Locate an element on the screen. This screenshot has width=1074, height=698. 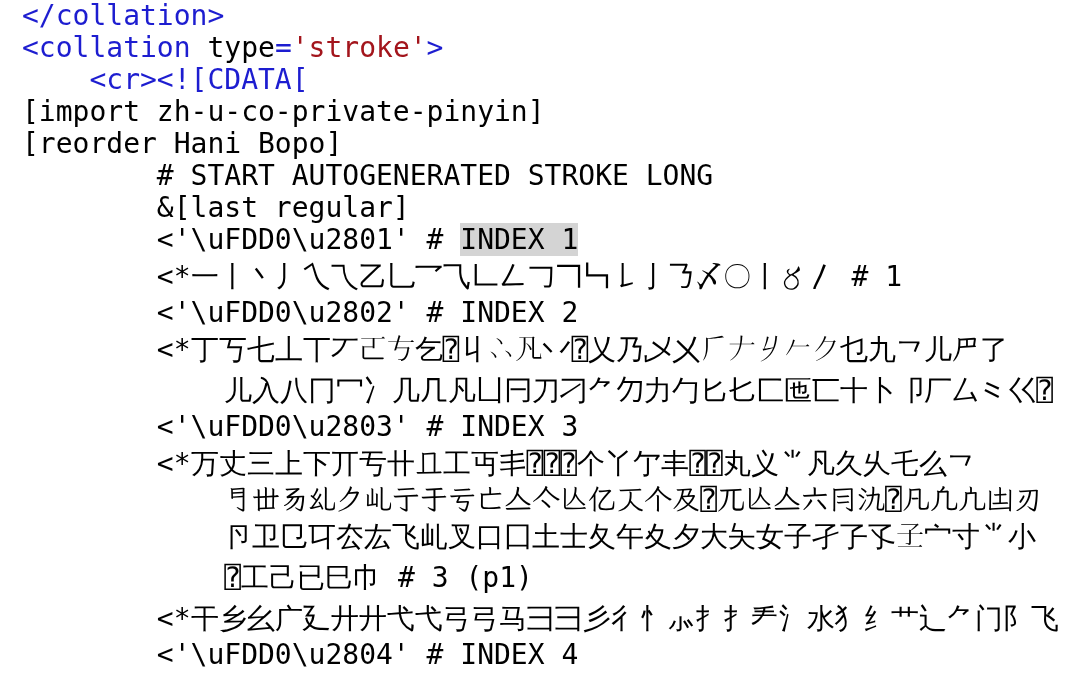
code-line: # START AUTOGENERATED STROKE LONG is located at coordinates (435, 175).